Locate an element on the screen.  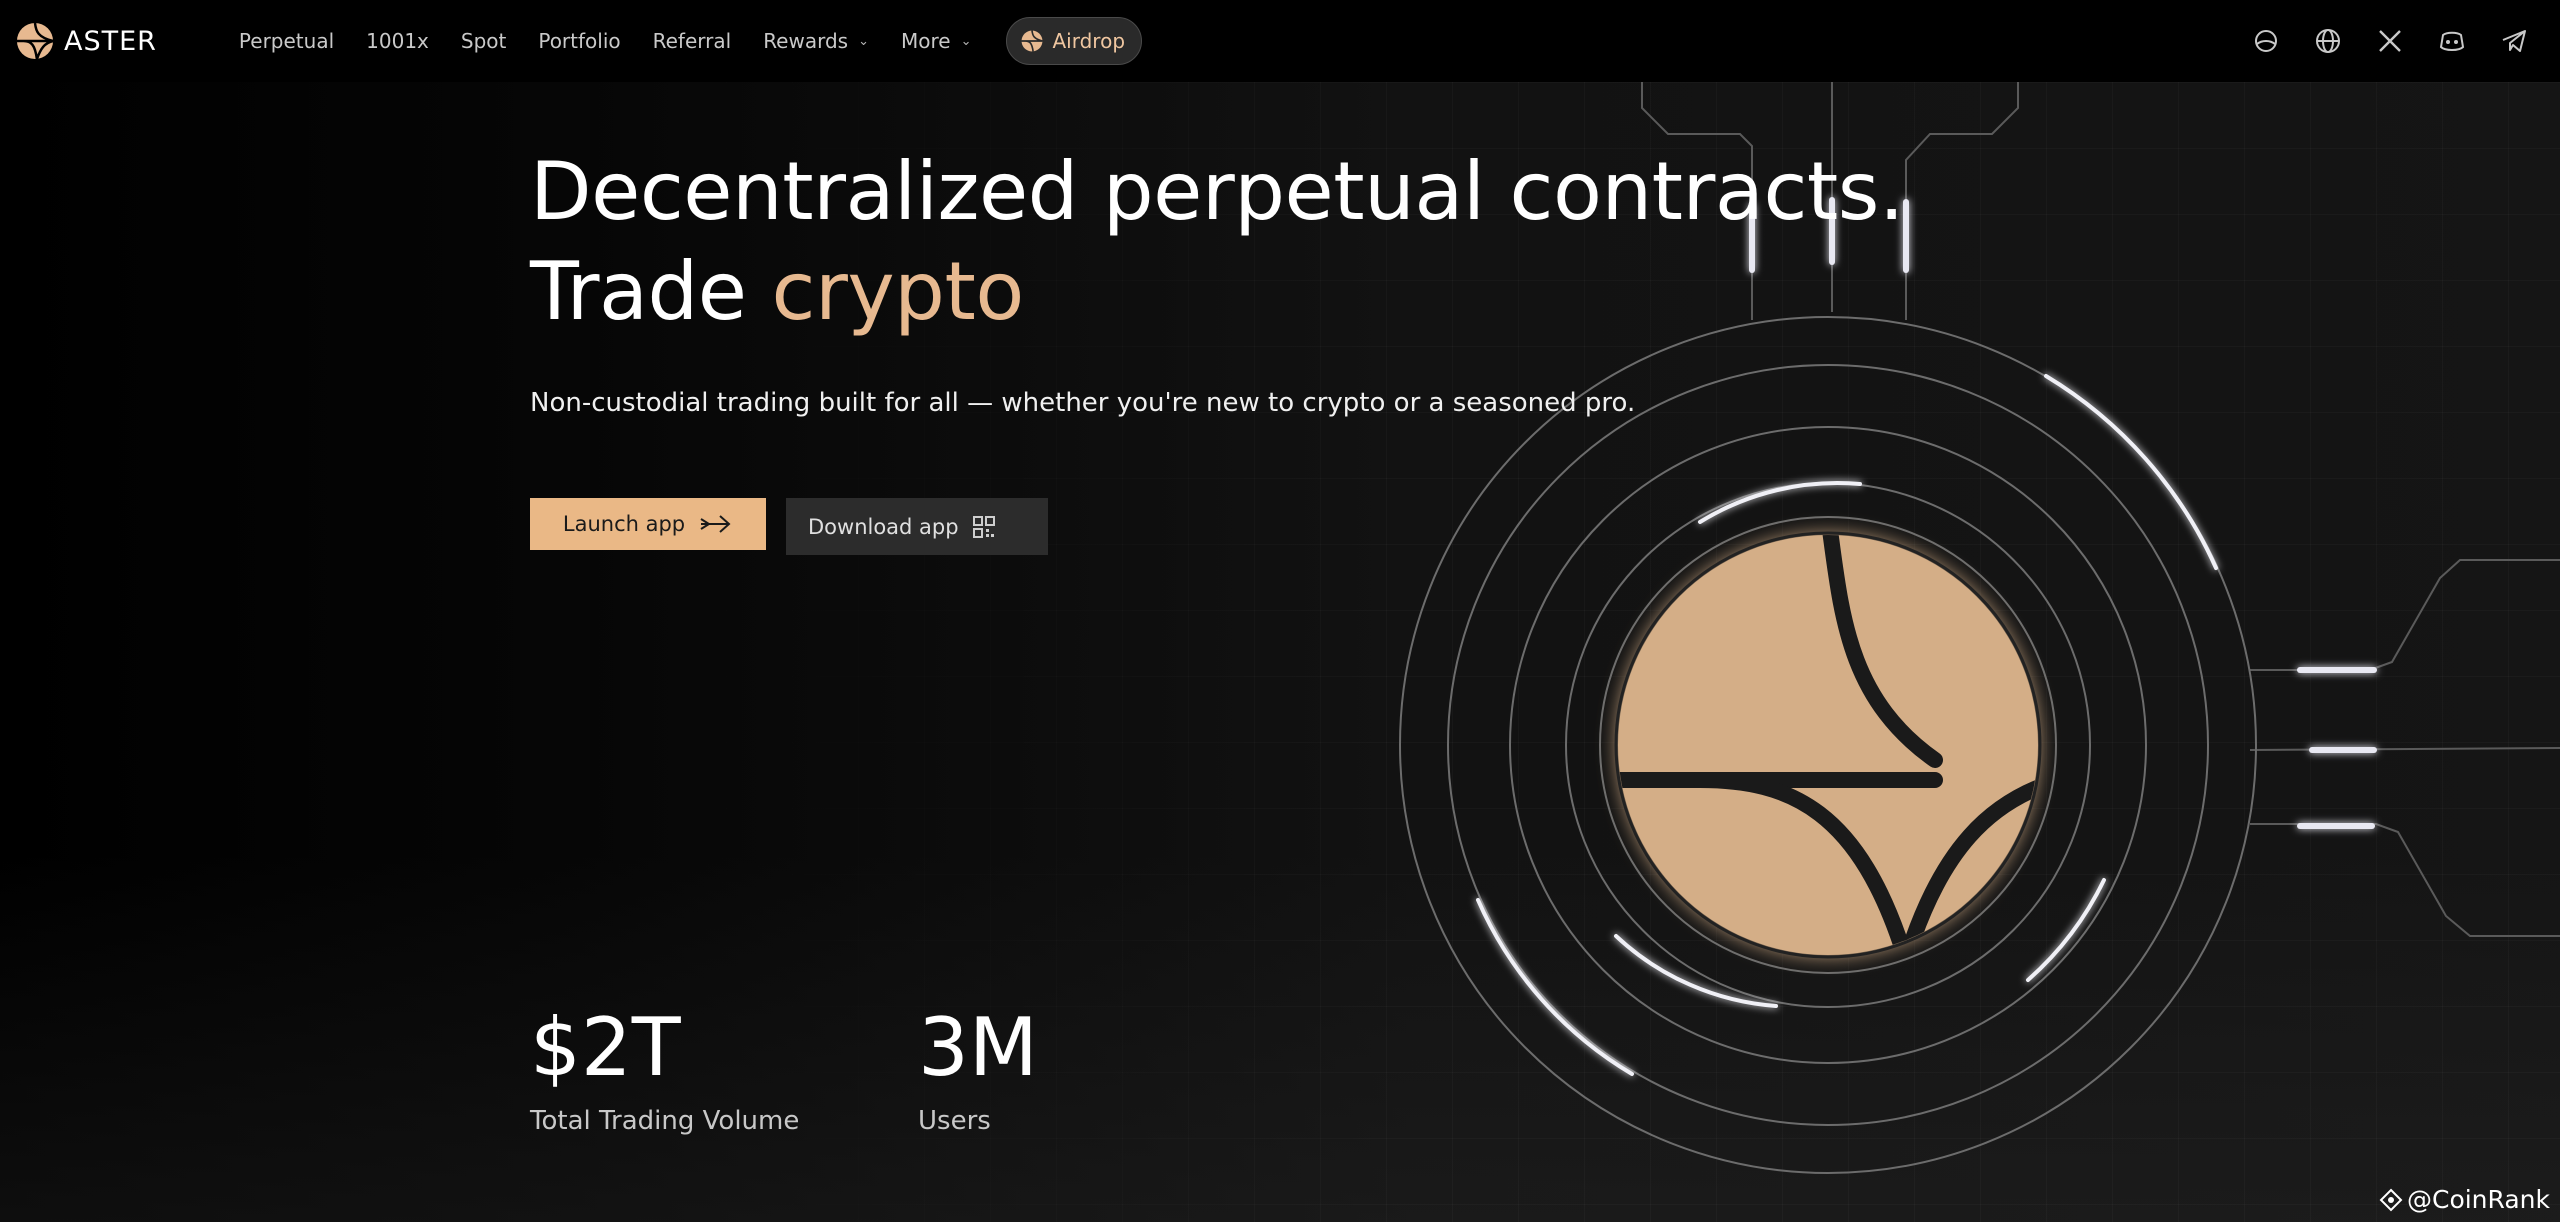
globe-icon is located at coordinates (2328, 41).